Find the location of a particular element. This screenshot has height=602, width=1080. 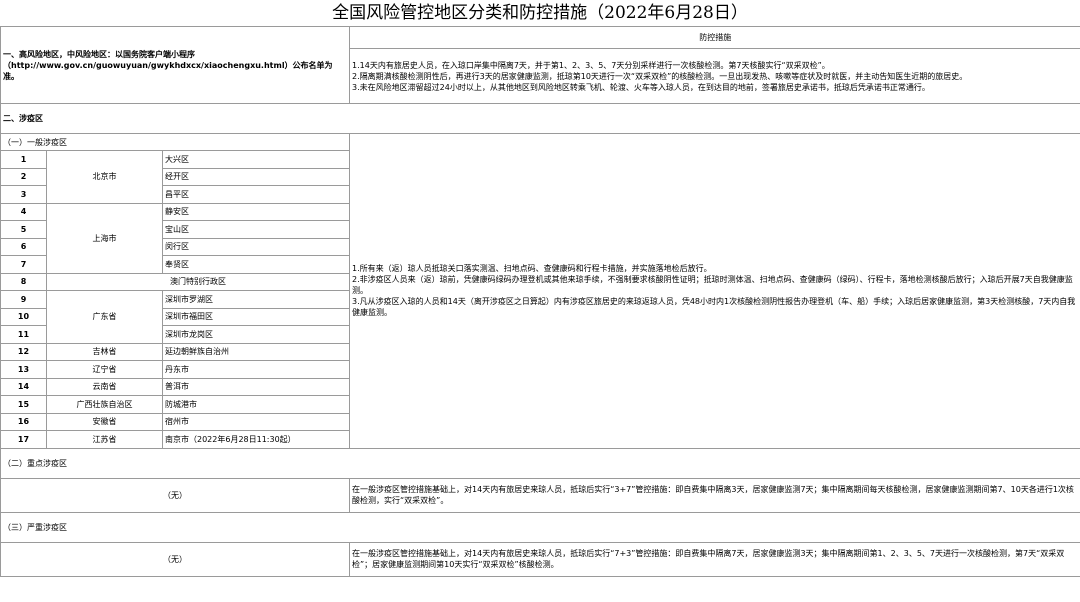

row-number: 5 is located at coordinates (23, 229).